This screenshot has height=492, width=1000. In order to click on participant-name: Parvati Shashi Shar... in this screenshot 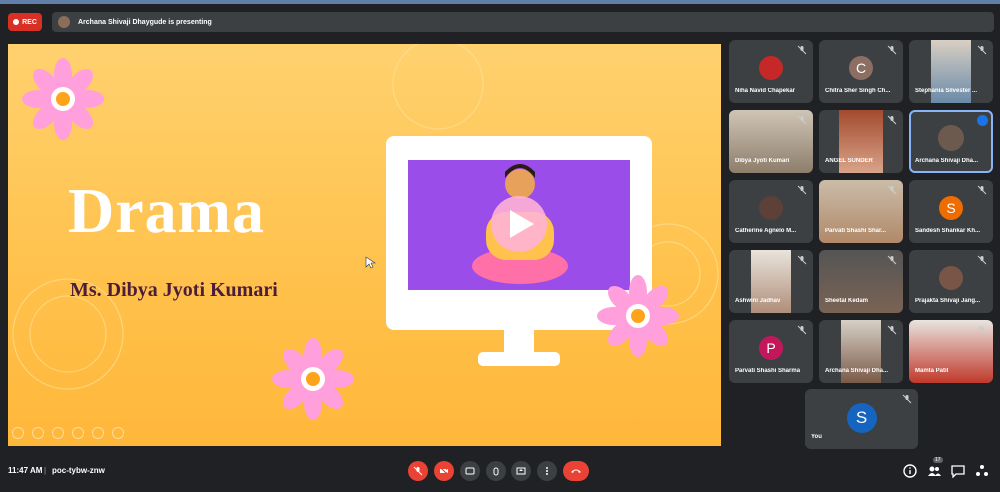, I will do `click(856, 231)`.